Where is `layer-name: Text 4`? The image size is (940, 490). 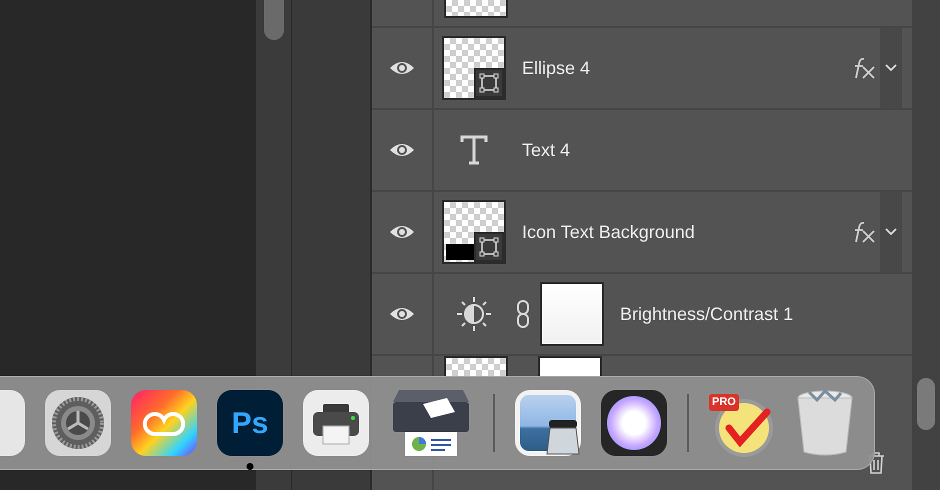 layer-name: Text 4 is located at coordinates (546, 150).